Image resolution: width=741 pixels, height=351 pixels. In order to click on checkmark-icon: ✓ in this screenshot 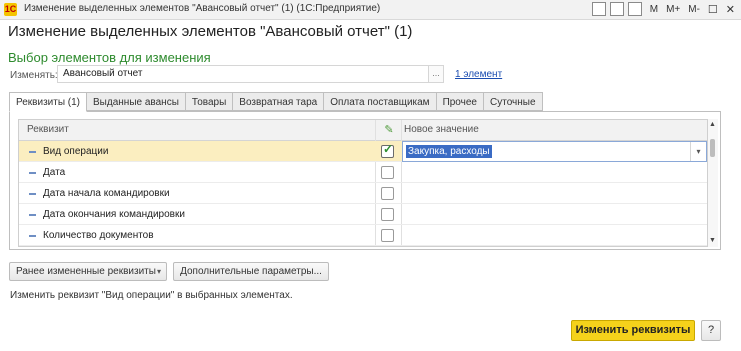, I will do `click(388, 149)`.